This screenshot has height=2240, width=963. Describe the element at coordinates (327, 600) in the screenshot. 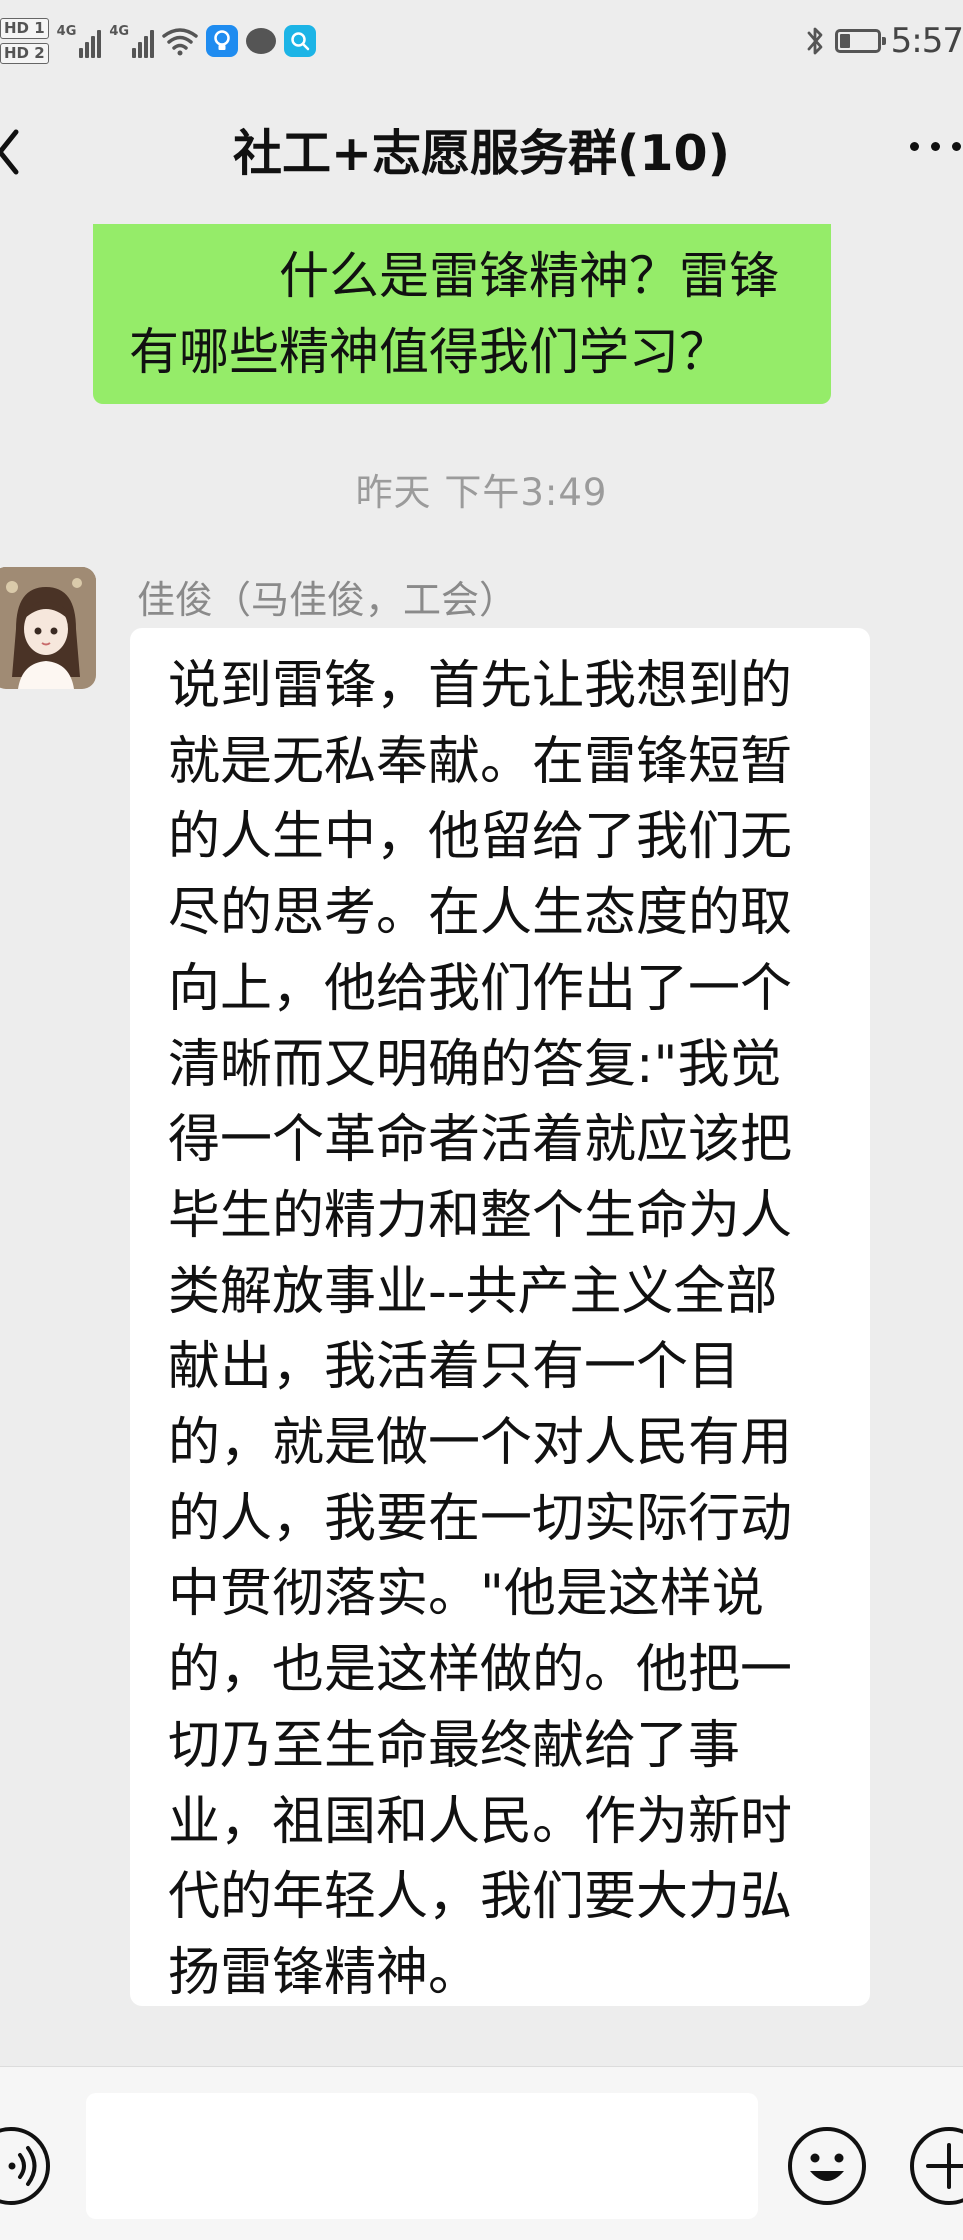

I see `sender-name: 佳俊（马佳俊，工会）` at that location.